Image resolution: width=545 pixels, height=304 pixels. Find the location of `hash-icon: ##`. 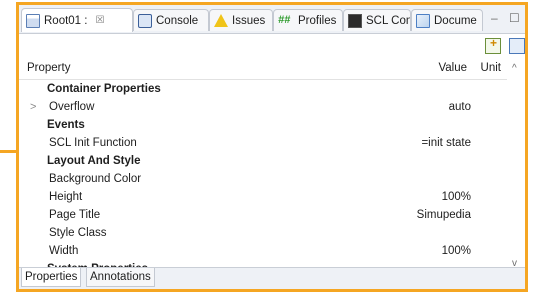

hash-icon: ## is located at coordinates (284, 19).